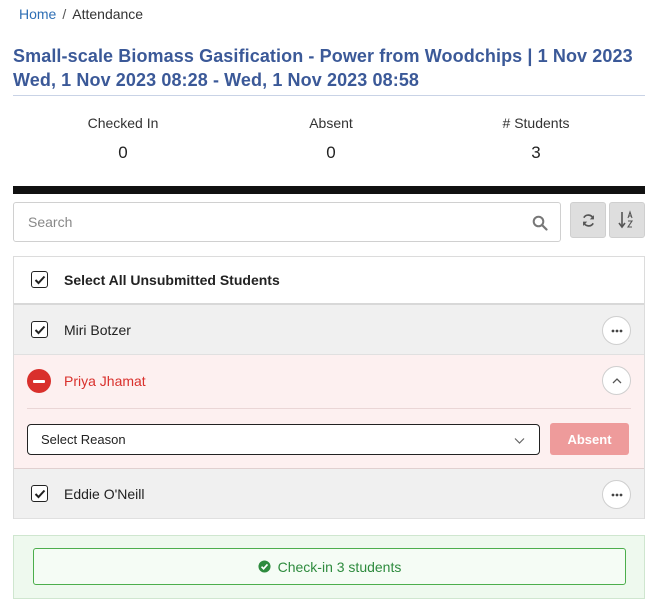 The image size is (654, 609). I want to click on list-item: Eddie O'Neill, so click(329, 494).